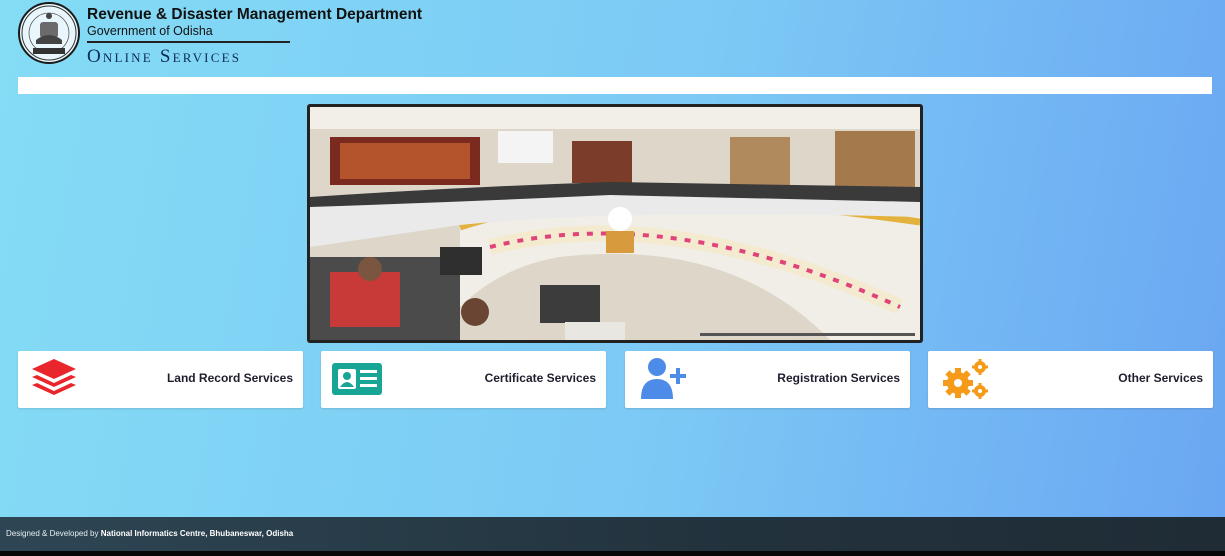  Describe the element at coordinates (1070, 379) in the screenshot. I see `other-services-card: Other Services` at that location.